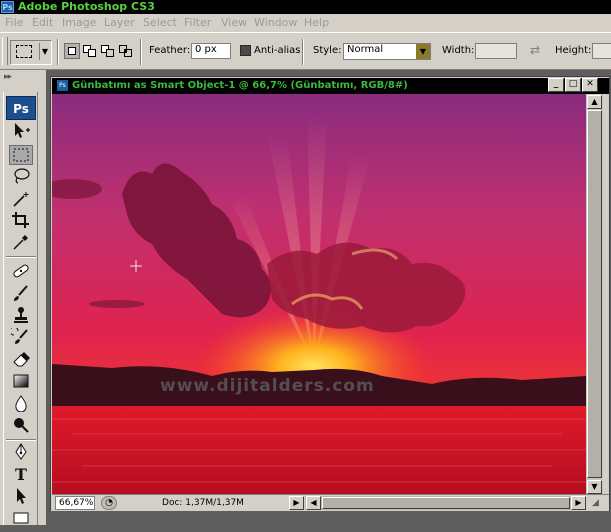 This screenshot has width=611, height=532. I want to click on minimize-button: _, so click(556, 85).